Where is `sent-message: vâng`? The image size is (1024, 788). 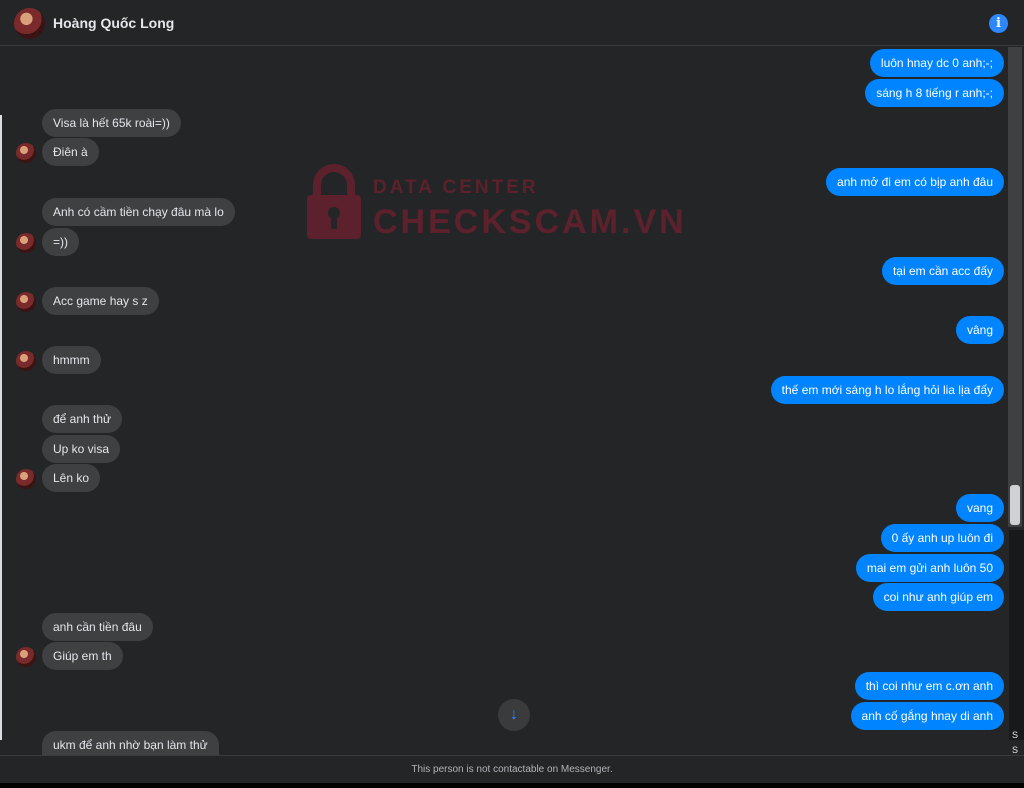
sent-message: vâng is located at coordinates (979, 330).